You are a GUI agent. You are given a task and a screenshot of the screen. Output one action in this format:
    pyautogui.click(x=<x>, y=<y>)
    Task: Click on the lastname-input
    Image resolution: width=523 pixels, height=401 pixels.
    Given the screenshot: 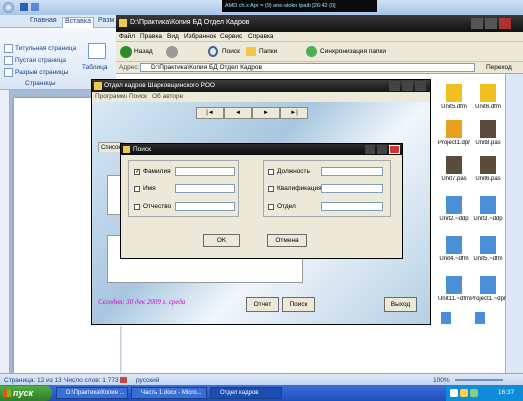 What is the action you would take?
    pyautogui.click(x=205, y=171)
    